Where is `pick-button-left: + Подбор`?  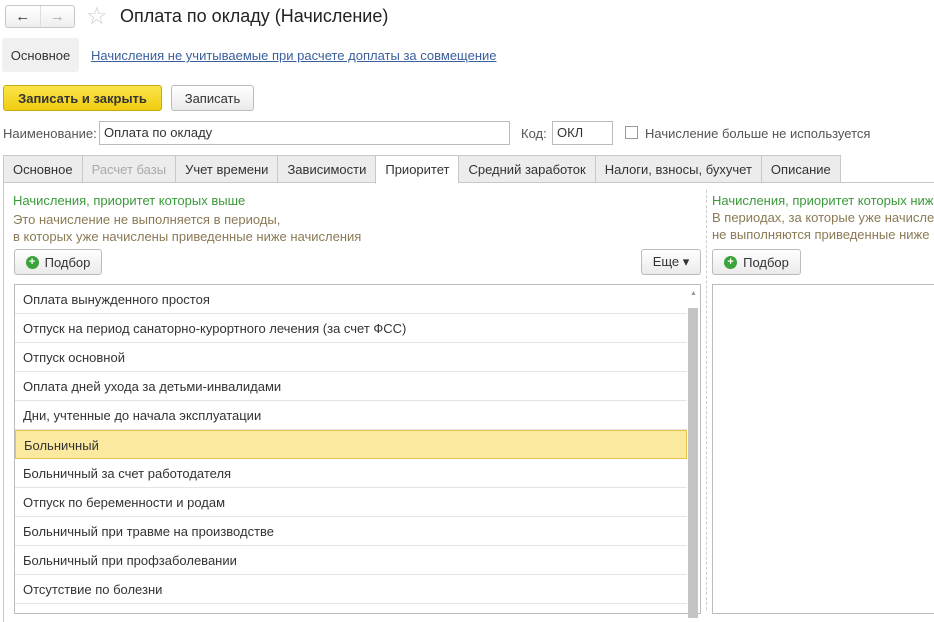
pick-button-left: + Подбор is located at coordinates (58, 262).